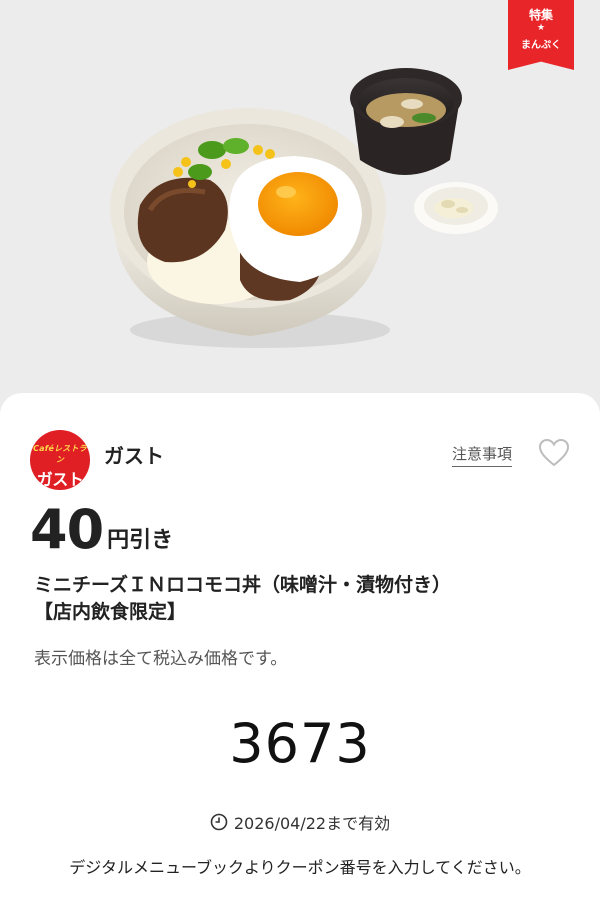 The height and width of the screenshot is (900, 600). I want to click on product-name-line1: ミニチーズＩＮロコモコ丼（味噌汁・漬物付き）, so click(243, 585).